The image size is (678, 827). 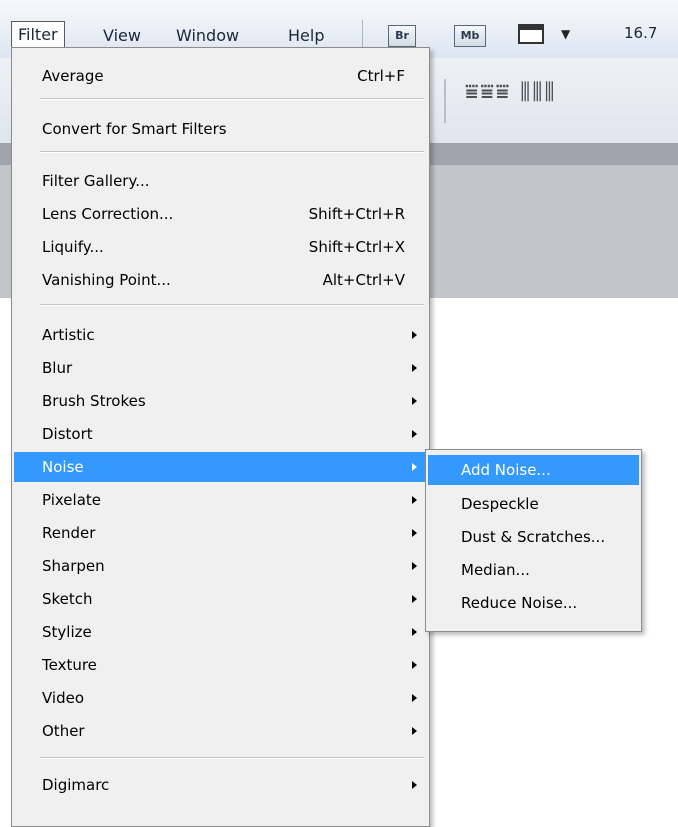 What do you see at coordinates (220, 280) in the screenshot?
I see `menu-item-vanishing-point: Vanishing Point... Alt+Ctrl+V` at bounding box center [220, 280].